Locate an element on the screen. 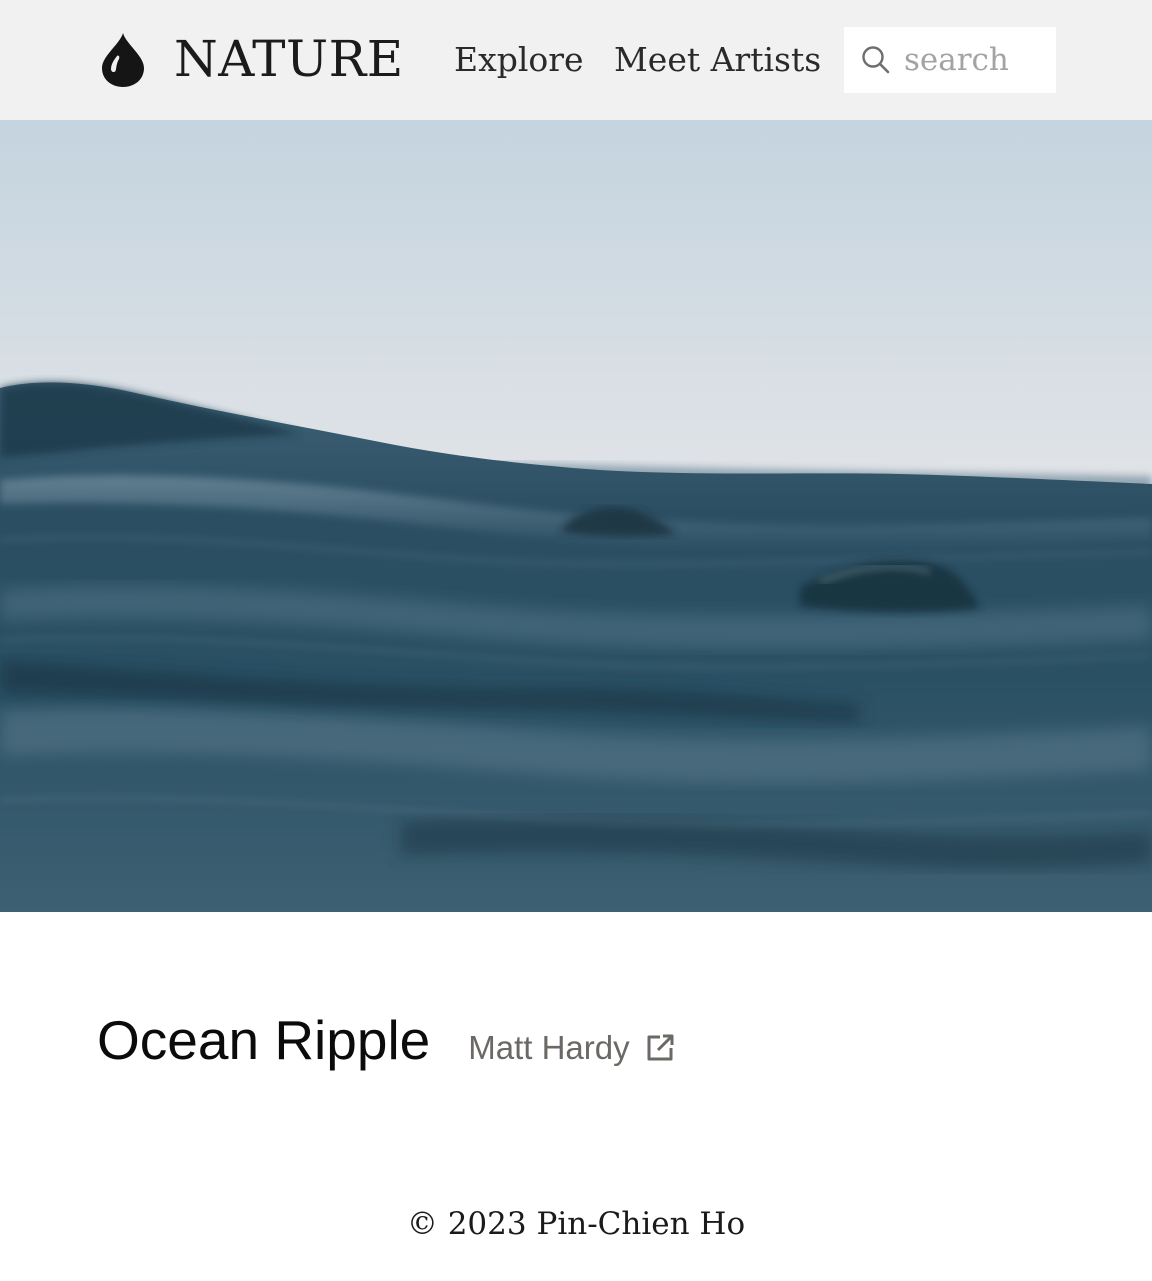 The height and width of the screenshot is (1281, 1152). photographer-name: Matt Hardy is located at coordinates (548, 1048).